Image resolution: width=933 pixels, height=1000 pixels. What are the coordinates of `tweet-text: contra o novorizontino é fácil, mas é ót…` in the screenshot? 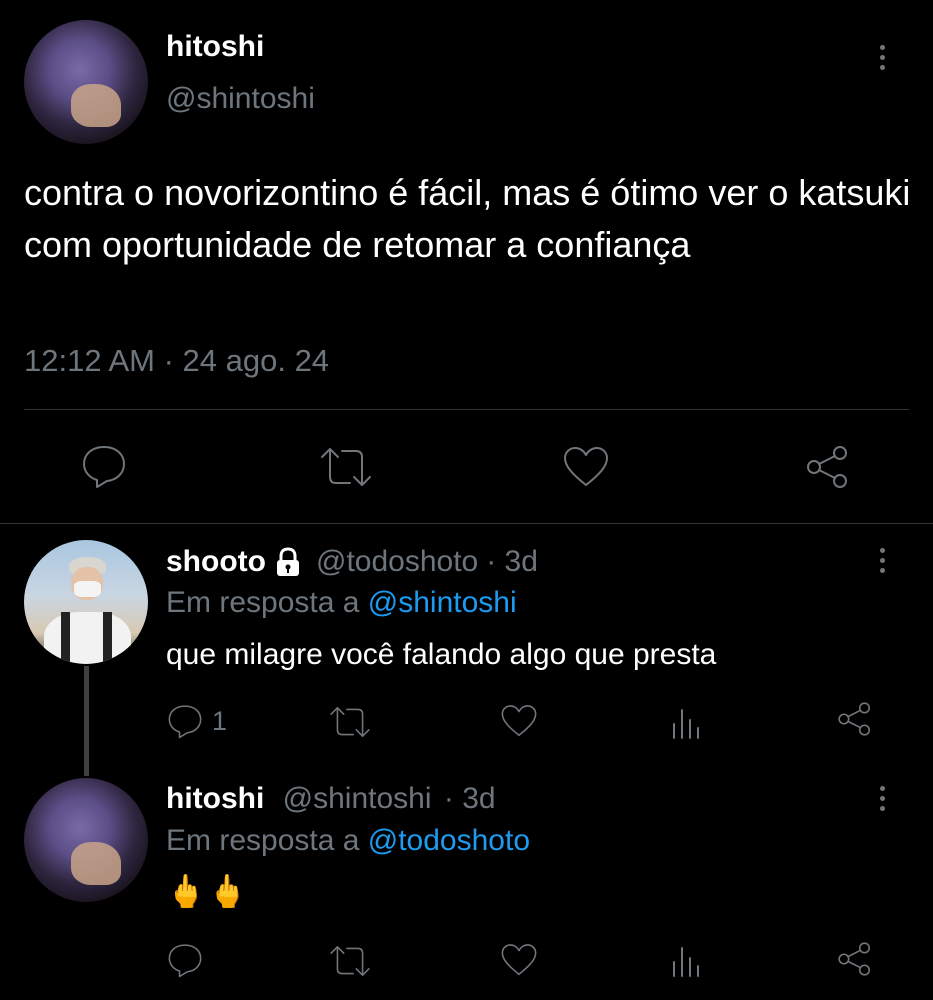 It's located at (467, 218).